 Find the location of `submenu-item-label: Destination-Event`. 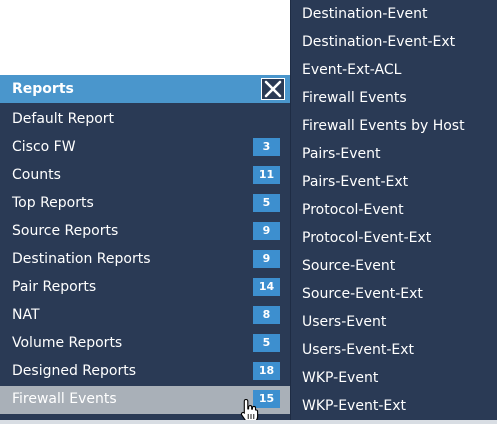

submenu-item-label: Destination-Event is located at coordinates (365, 14).